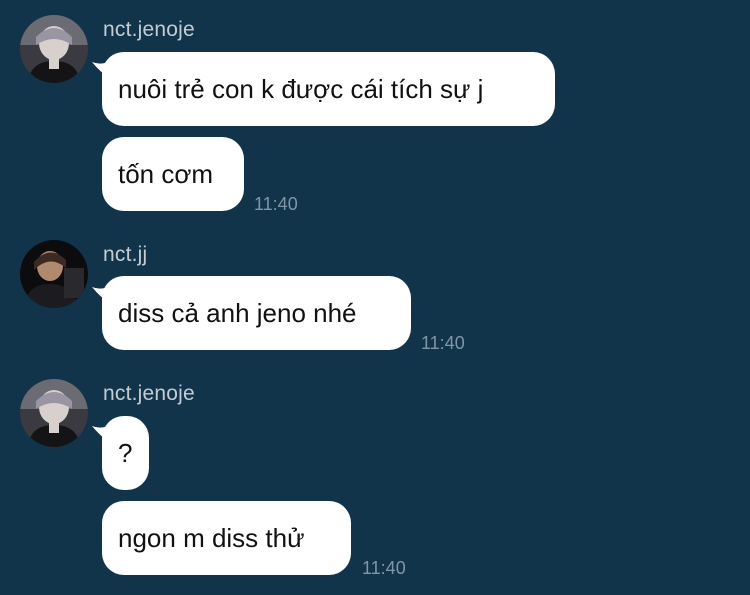  I want to click on message-bubble: nuôi trẻ con k được cái tích sự j, so click(328, 89).